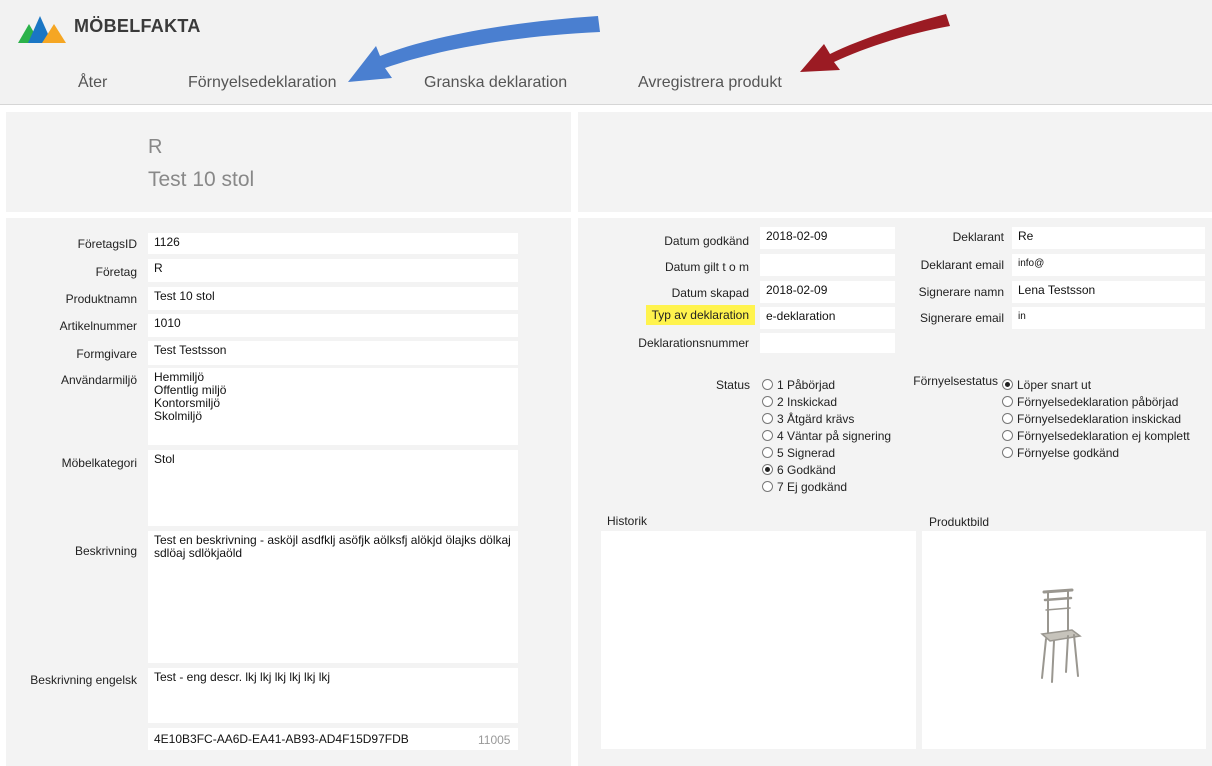  I want to click on valid-until-field, so click(827, 265).